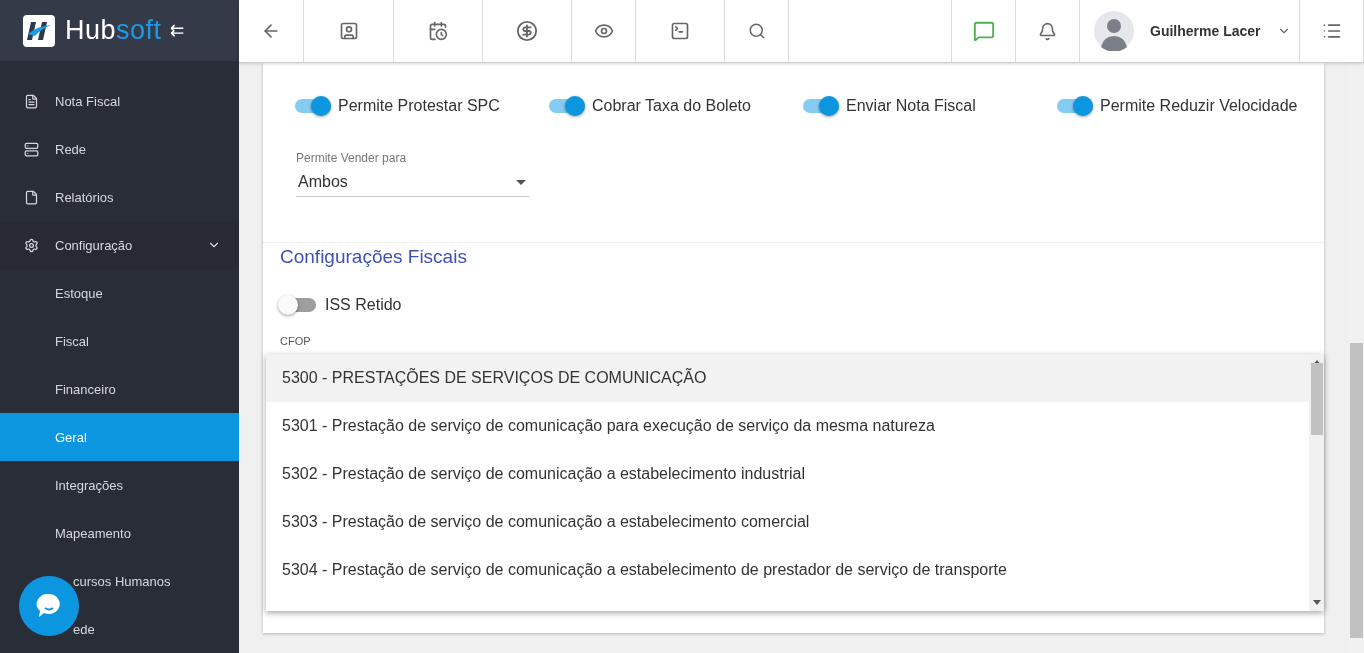  Describe the element at coordinates (1047, 31) in the screenshot. I see `bell-icon` at that location.